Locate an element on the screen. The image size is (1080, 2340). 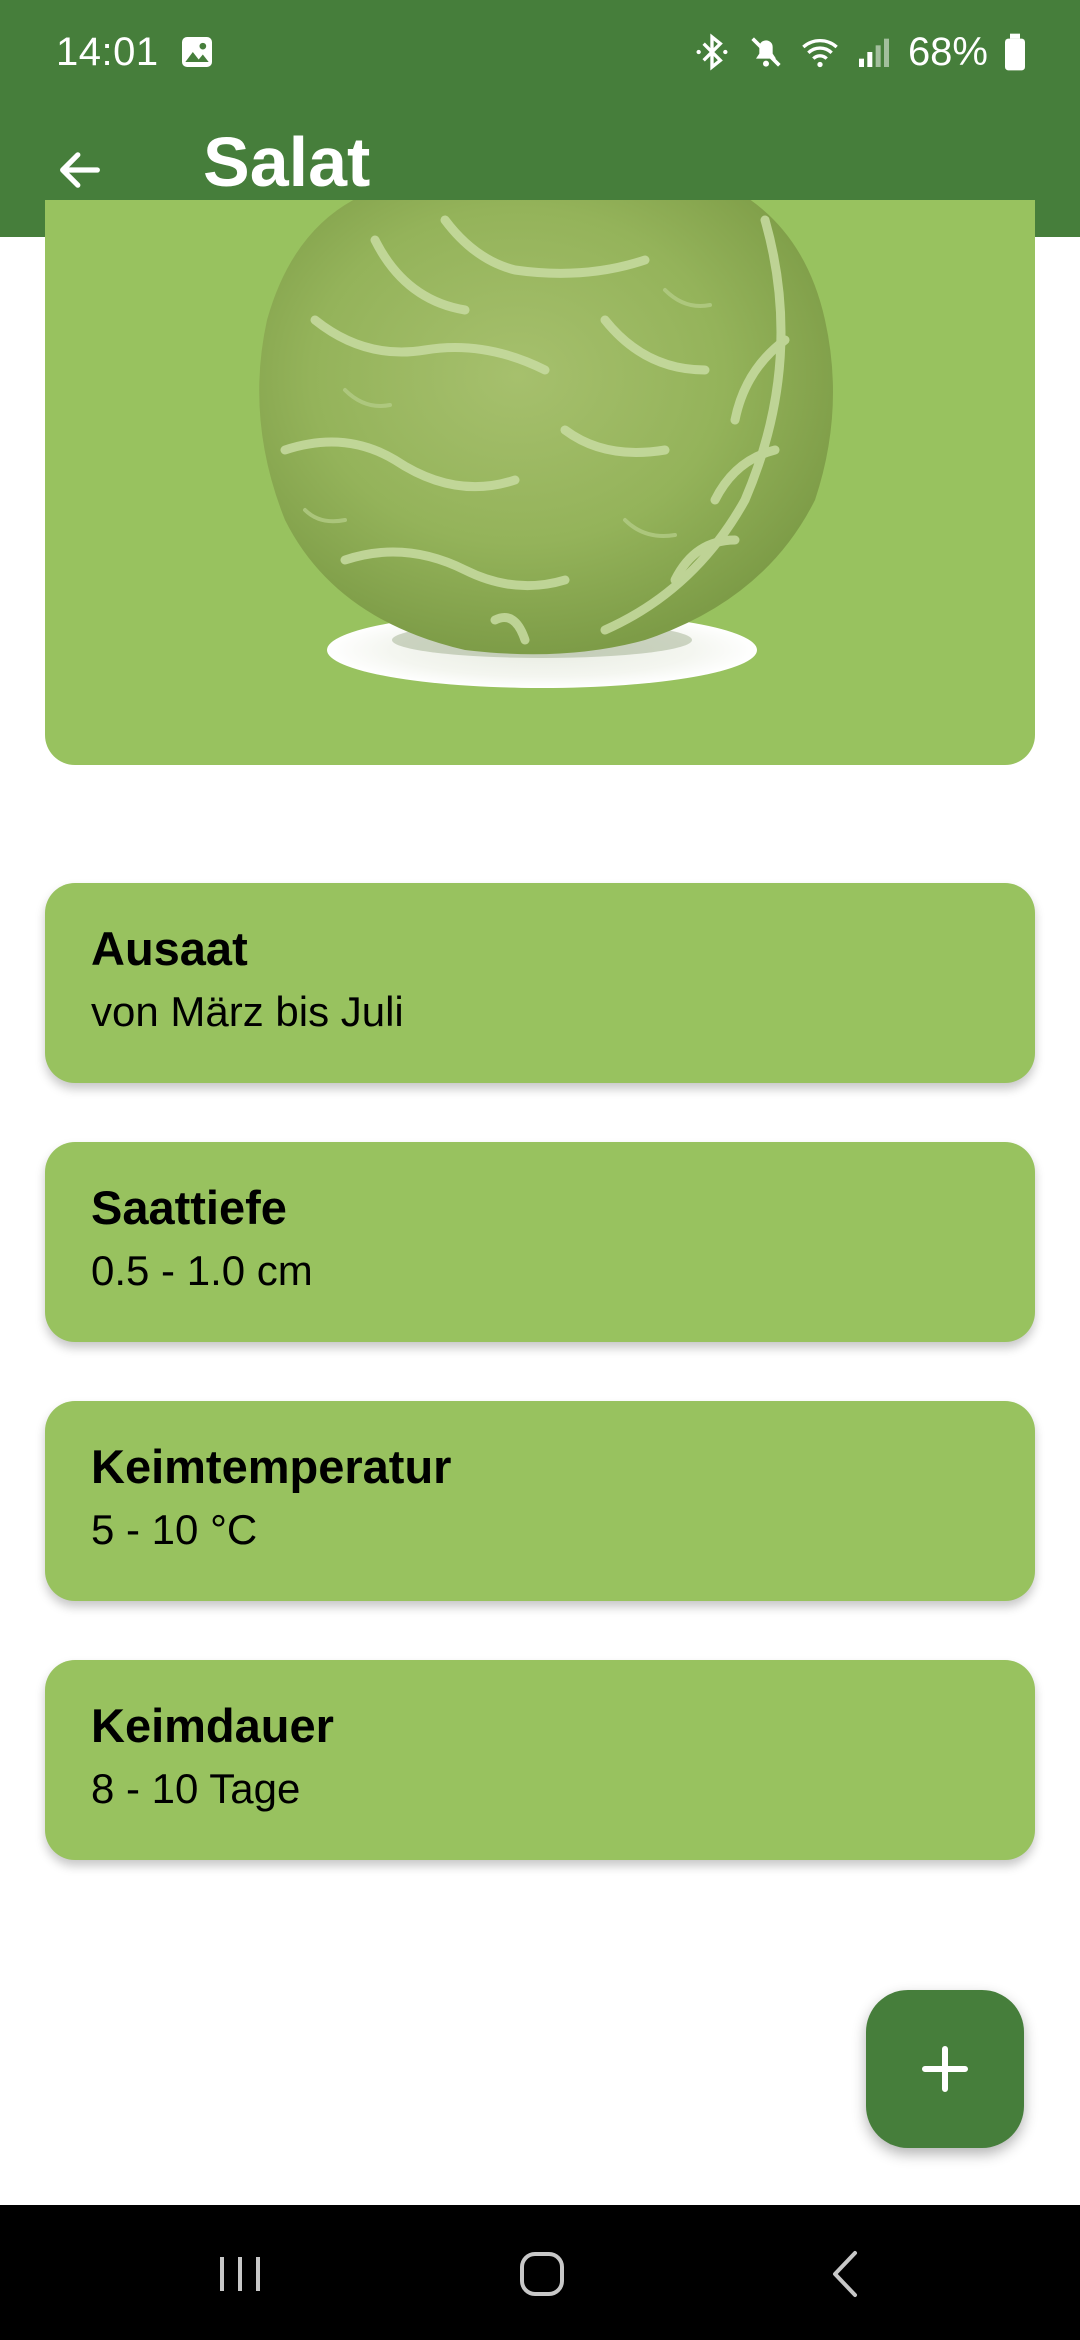
info-card-value: 0.5 - 1.0 cm is located at coordinates (202, 1270).